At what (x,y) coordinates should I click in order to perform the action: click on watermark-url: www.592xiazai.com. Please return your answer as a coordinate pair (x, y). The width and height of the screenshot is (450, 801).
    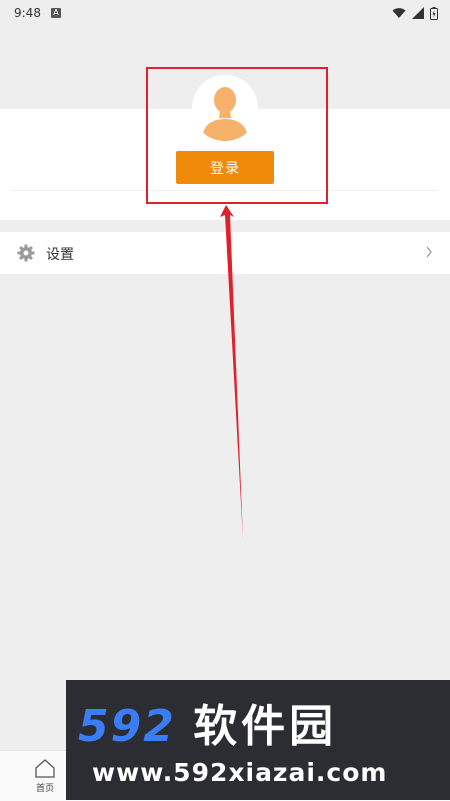
    Looking at the image, I should click on (240, 772).